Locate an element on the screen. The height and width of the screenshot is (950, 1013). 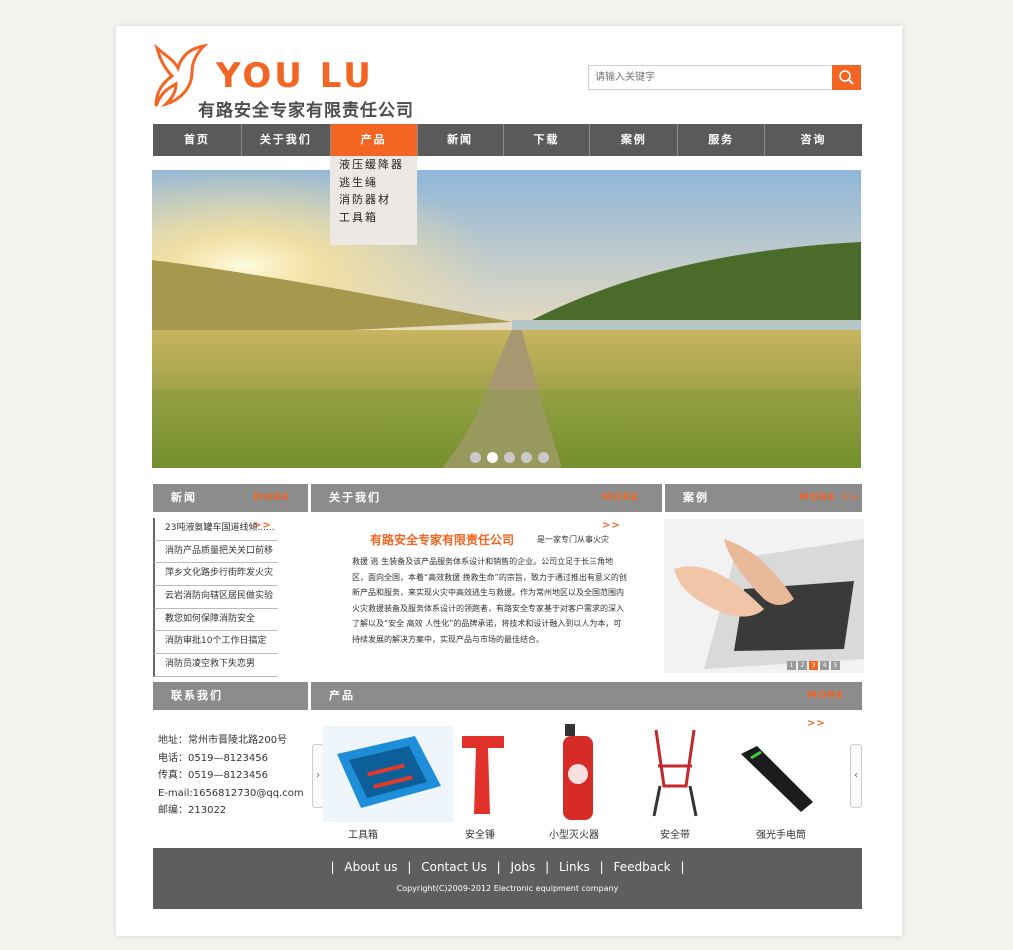
product-name: 安全带 is located at coordinates (675, 833).